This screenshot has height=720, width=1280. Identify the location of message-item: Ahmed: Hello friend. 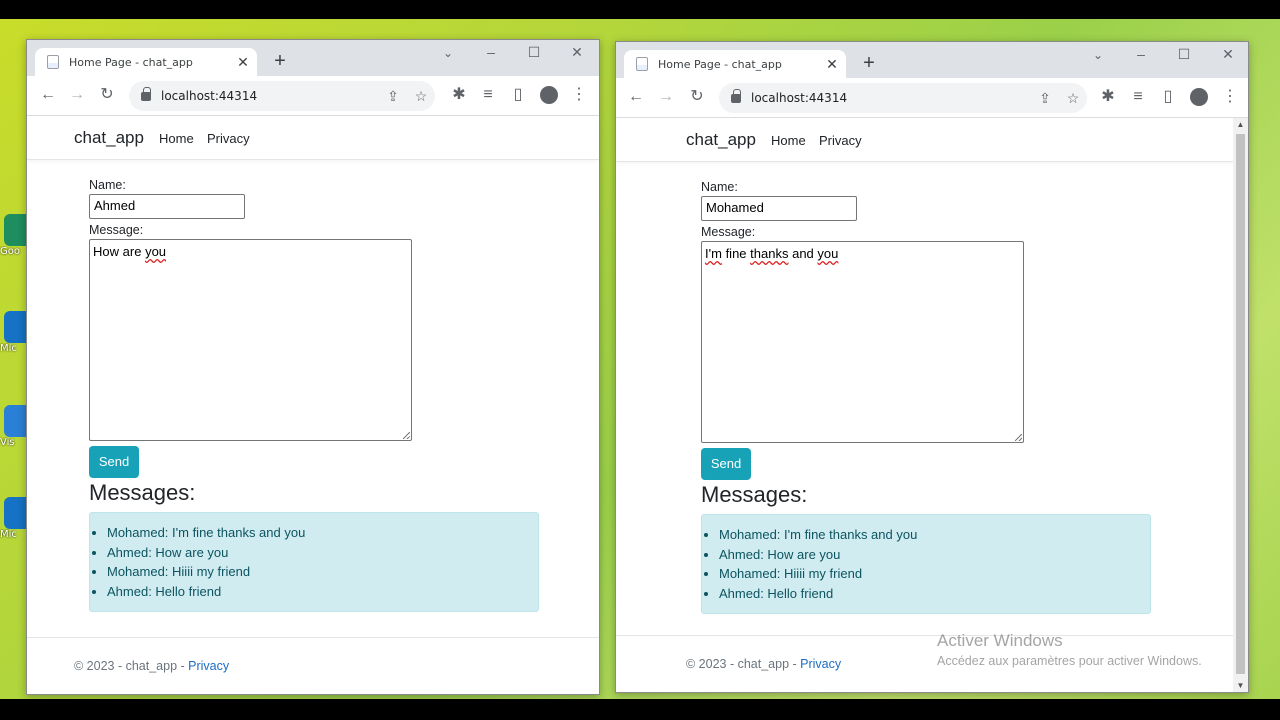
(934, 594).